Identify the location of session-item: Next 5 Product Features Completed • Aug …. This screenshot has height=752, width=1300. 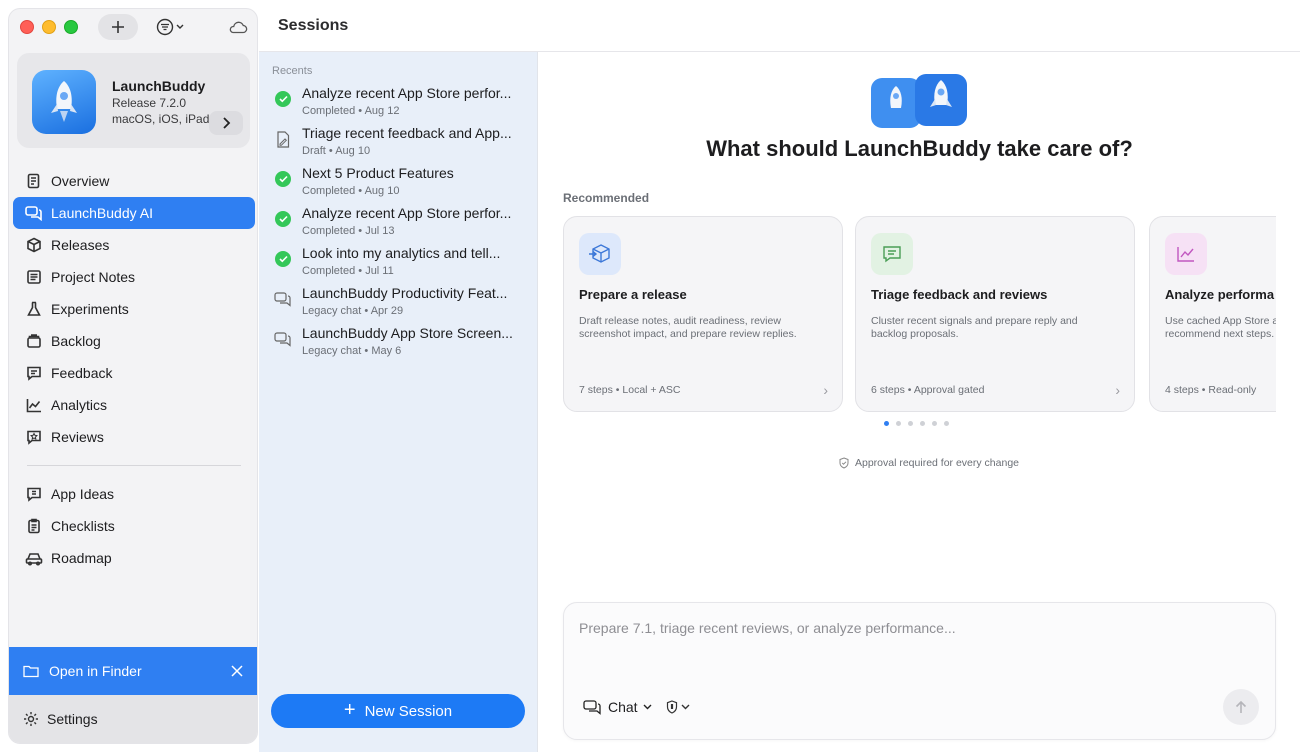
(402, 185).